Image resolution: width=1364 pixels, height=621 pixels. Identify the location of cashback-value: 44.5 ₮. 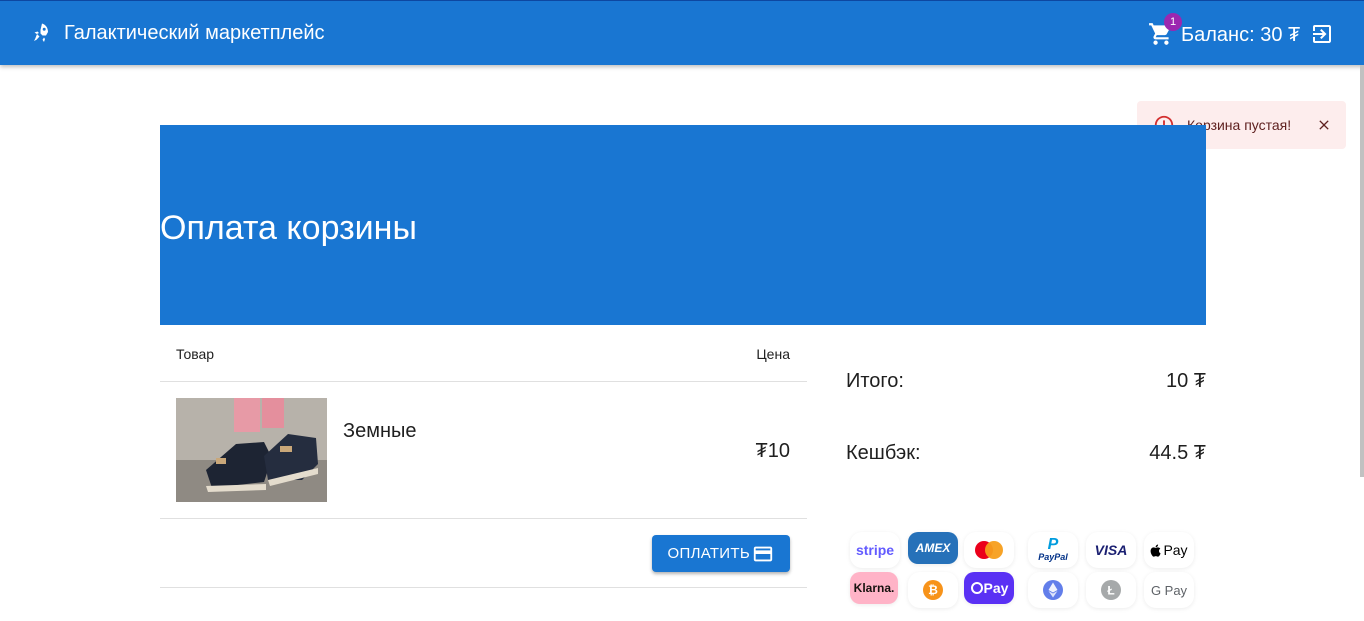
(1177, 453).